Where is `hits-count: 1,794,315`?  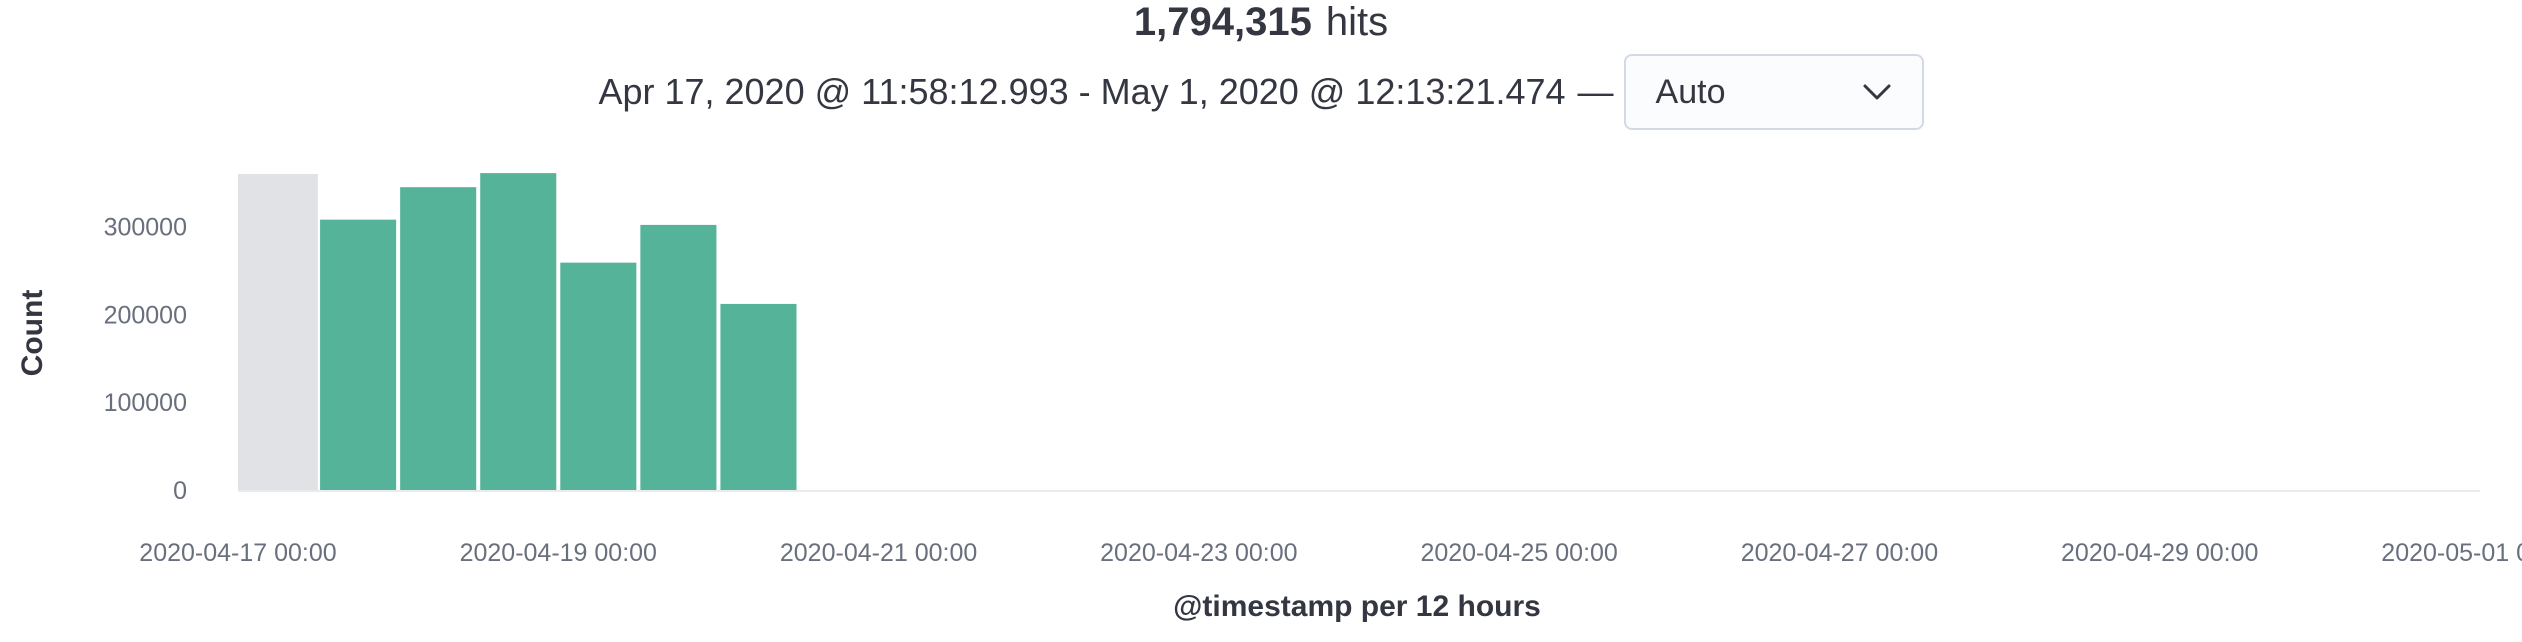
hits-count: 1,794,315 is located at coordinates (1222, 22).